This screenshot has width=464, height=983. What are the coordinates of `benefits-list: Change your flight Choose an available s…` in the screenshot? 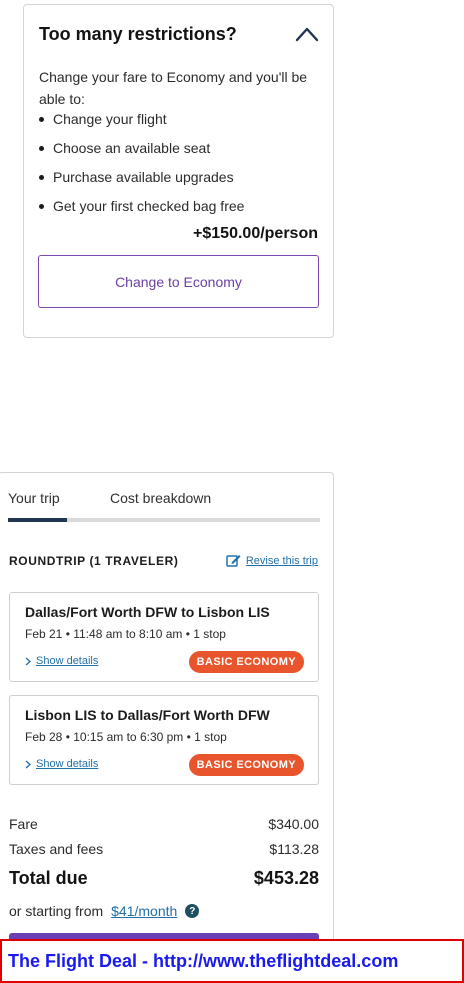 It's located at (181, 166).